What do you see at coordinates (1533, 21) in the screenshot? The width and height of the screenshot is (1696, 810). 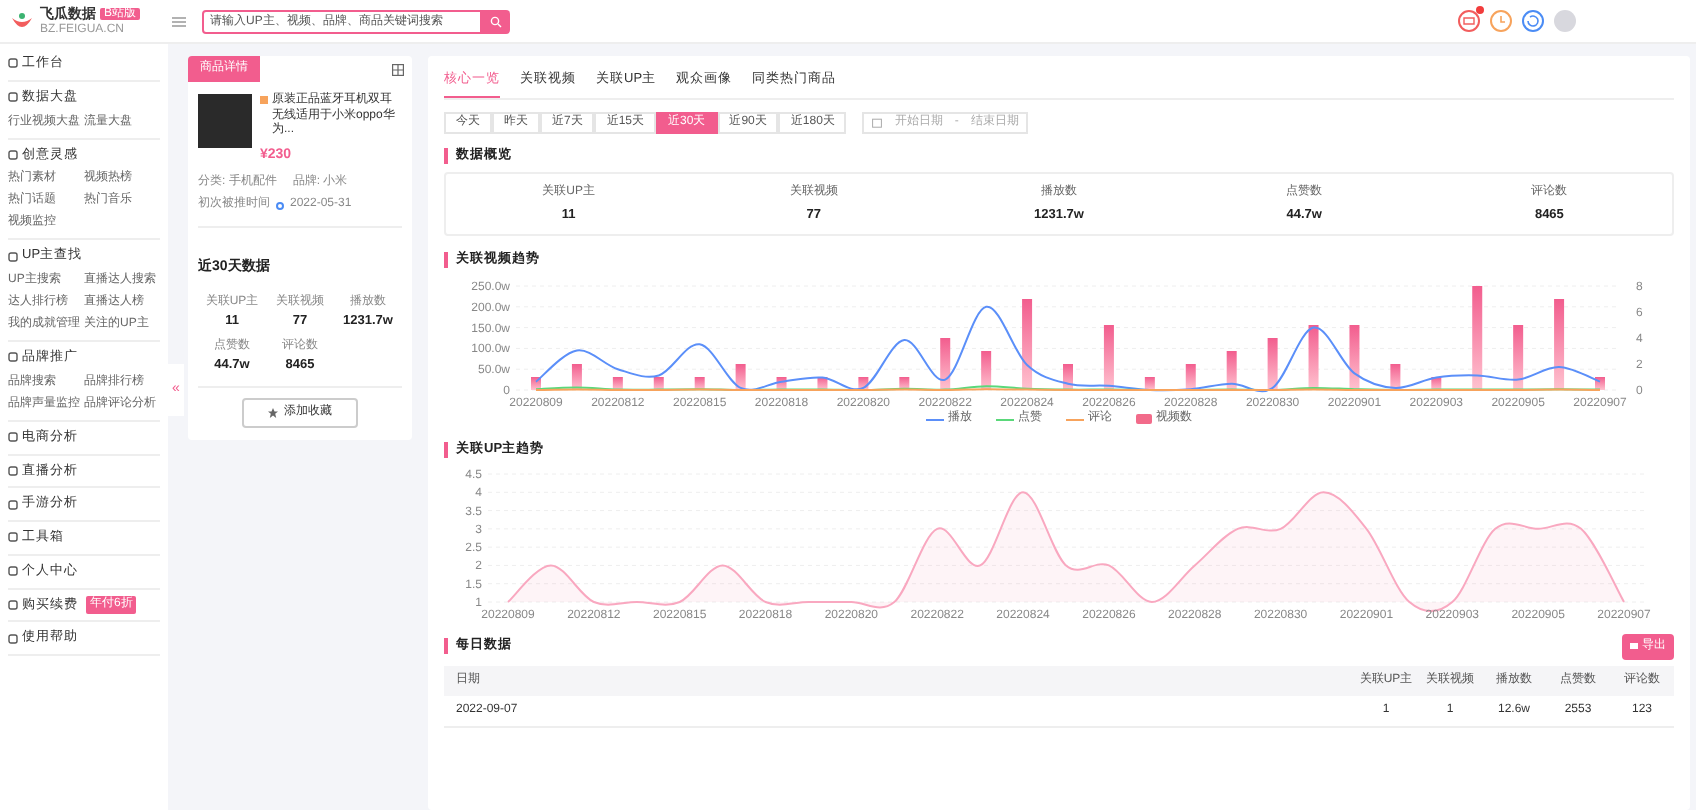 I see `refresh-icon` at bounding box center [1533, 21].